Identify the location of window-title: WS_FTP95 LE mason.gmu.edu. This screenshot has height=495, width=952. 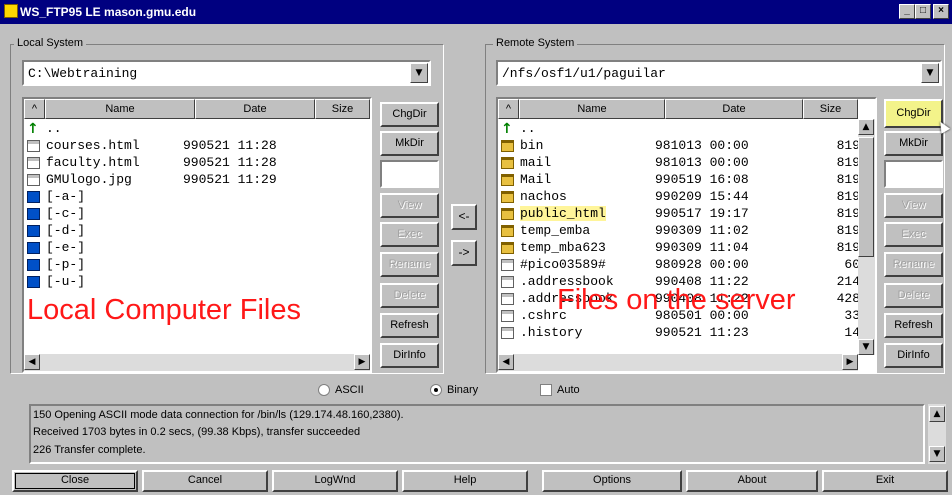
(108, 12).